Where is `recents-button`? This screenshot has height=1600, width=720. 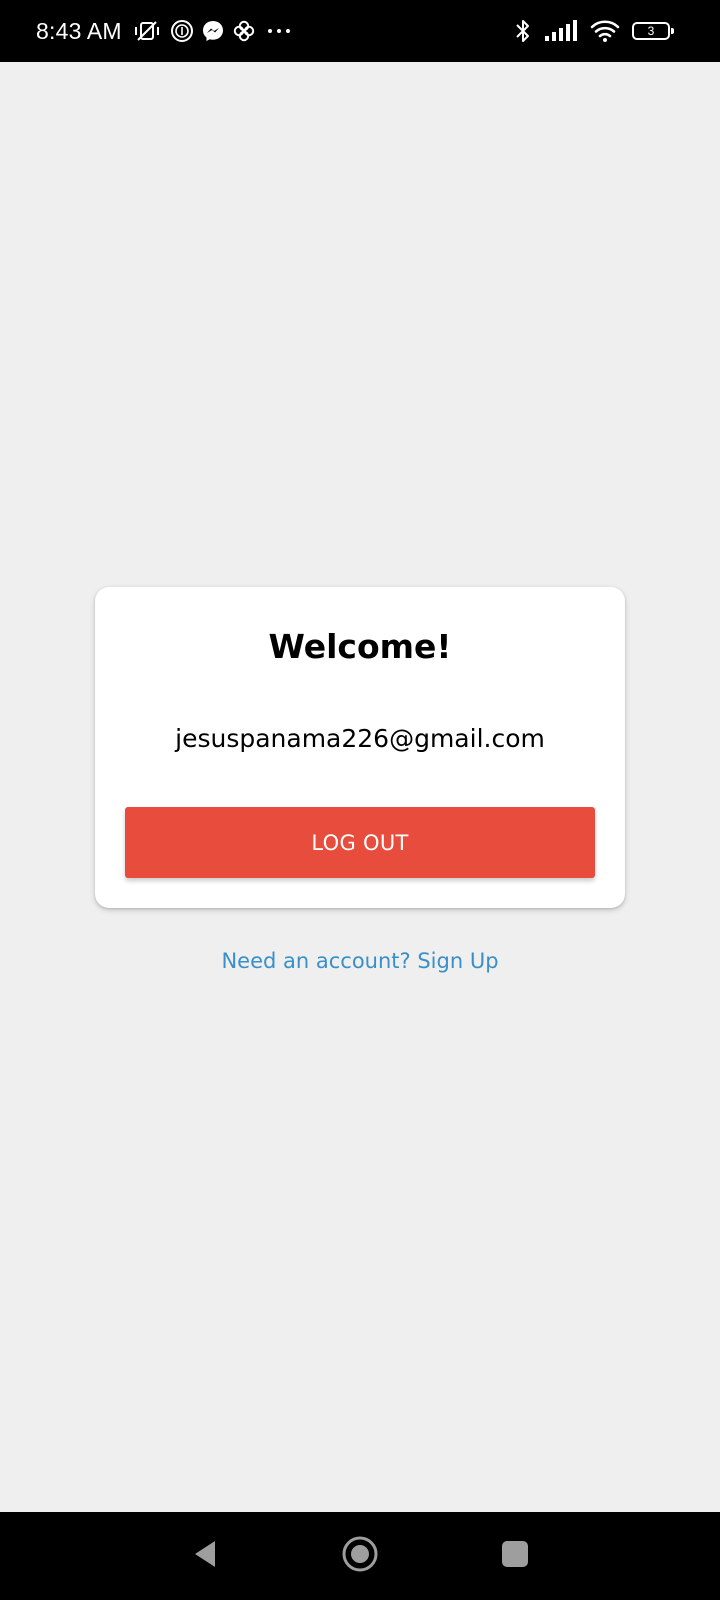 recents-button is located at coordinates (515, 1556).